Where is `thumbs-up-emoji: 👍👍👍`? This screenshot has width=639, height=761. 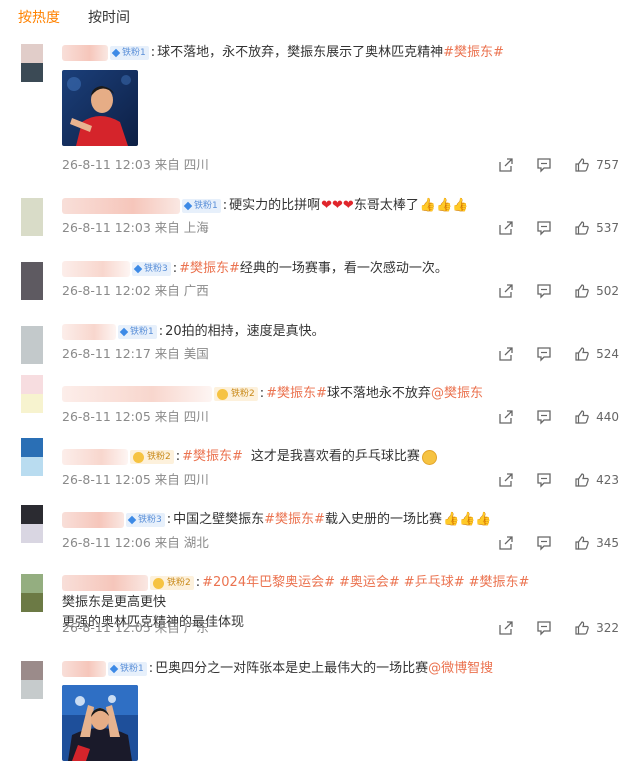
thumbs-up-emoji: 👍👍👍 is located at coordinates (467, 519).